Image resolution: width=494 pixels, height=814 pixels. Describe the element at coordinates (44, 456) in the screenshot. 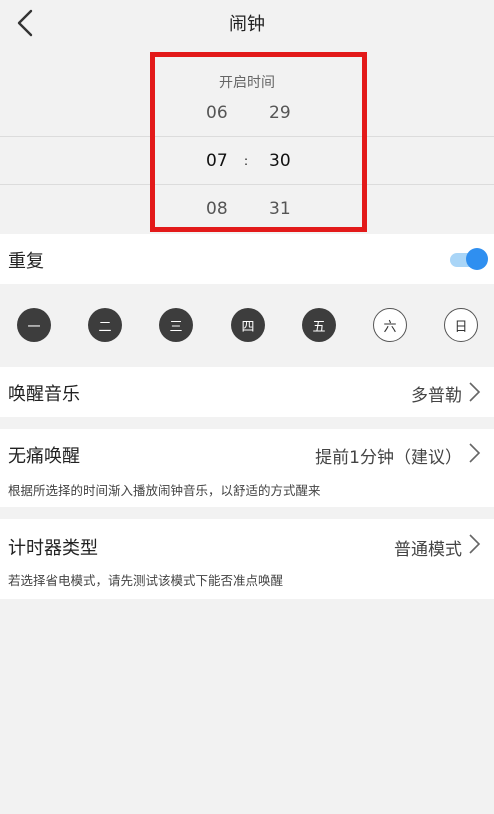

I see `gentle-wake-label: 无痛唤醒` at that location.